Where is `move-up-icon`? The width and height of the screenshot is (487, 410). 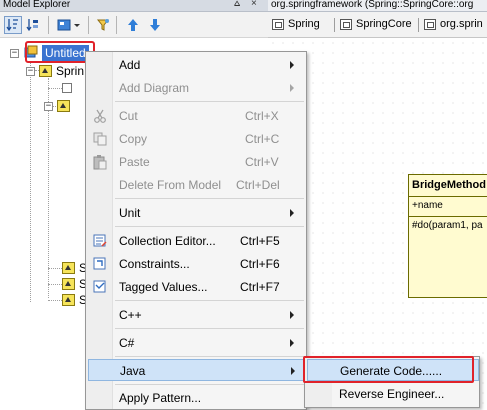
move-up-icon is located at coordinates (133, 25).